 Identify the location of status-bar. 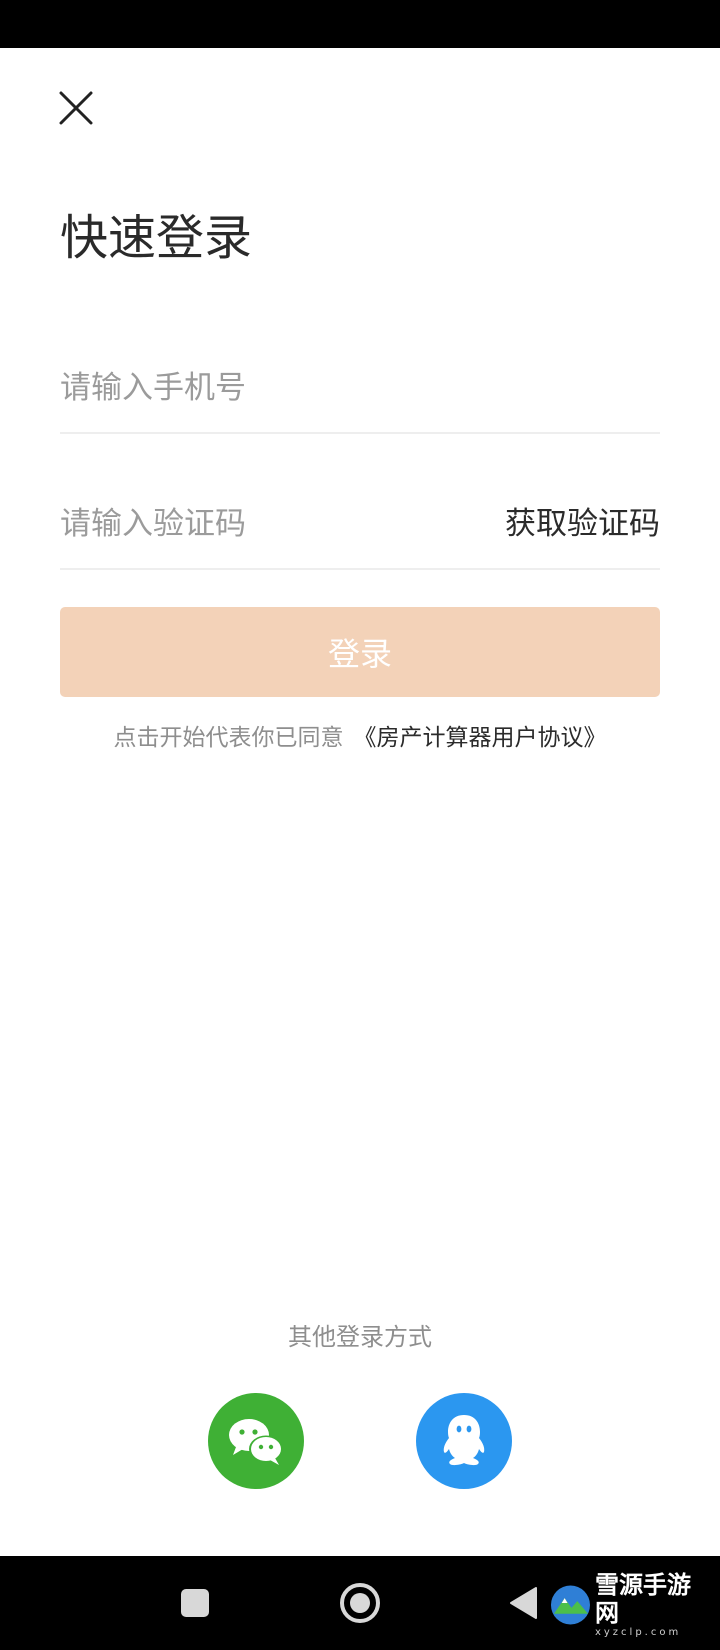
(360, 24).